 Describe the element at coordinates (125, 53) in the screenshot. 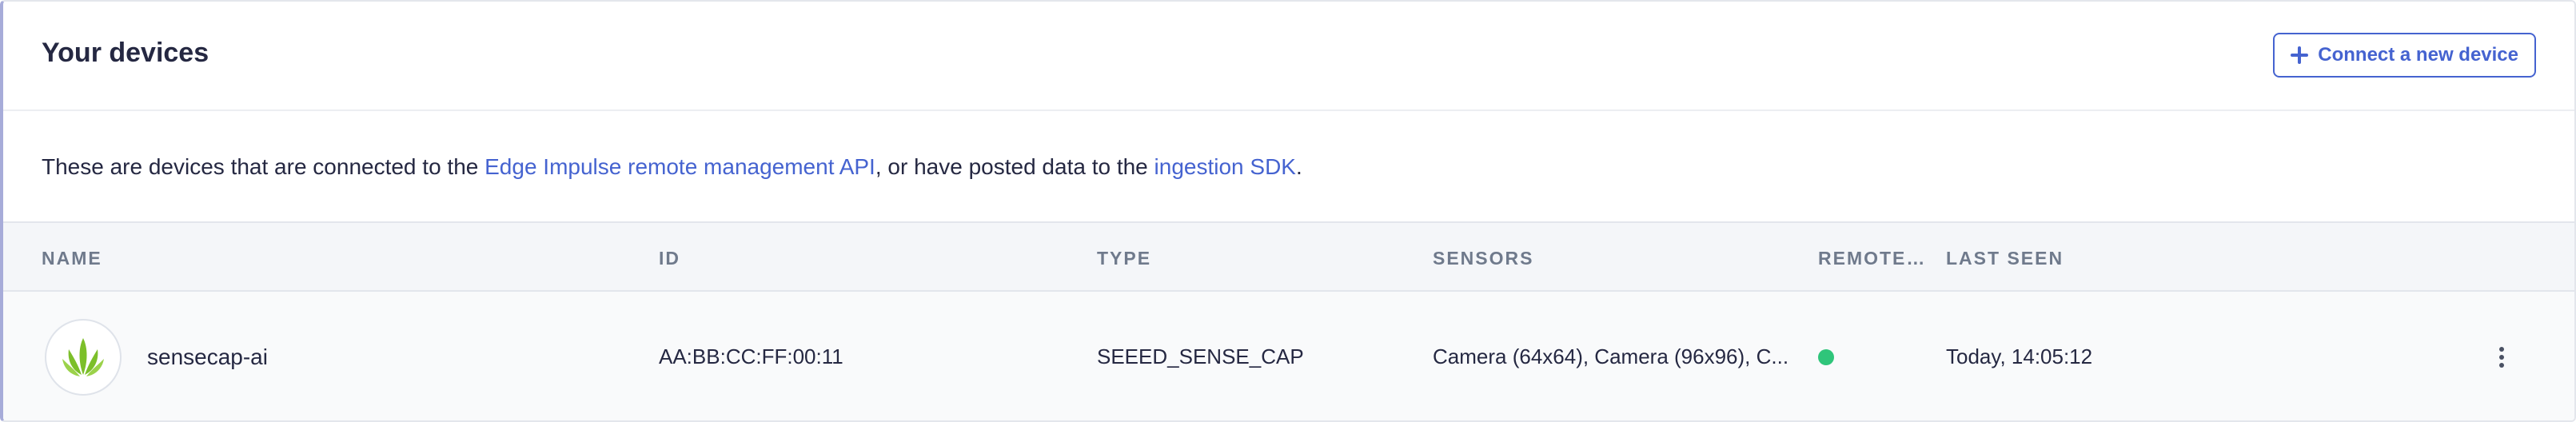

I see `card-title: Your devices` at that location.